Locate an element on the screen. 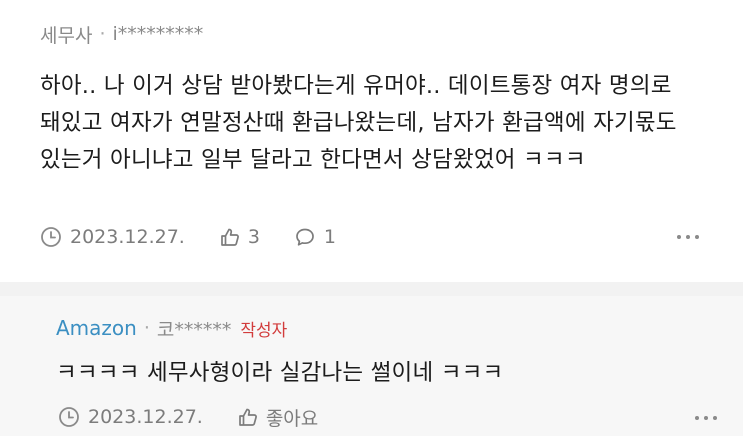  reply-text: ㅋㅋㅋㅋ 세무사형이라 실감나는 썰이네 ㅋㅋㅋ is located at coordinates (280, 373).